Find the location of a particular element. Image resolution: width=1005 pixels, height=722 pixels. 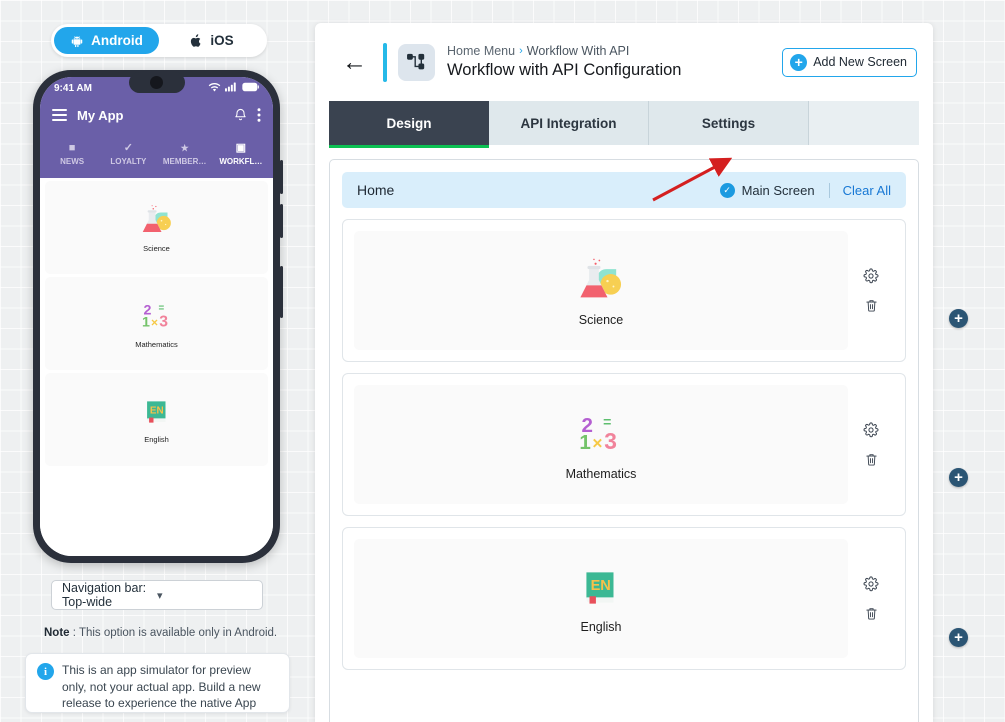

star-icon: ★ is located at coordinates (184, 148).